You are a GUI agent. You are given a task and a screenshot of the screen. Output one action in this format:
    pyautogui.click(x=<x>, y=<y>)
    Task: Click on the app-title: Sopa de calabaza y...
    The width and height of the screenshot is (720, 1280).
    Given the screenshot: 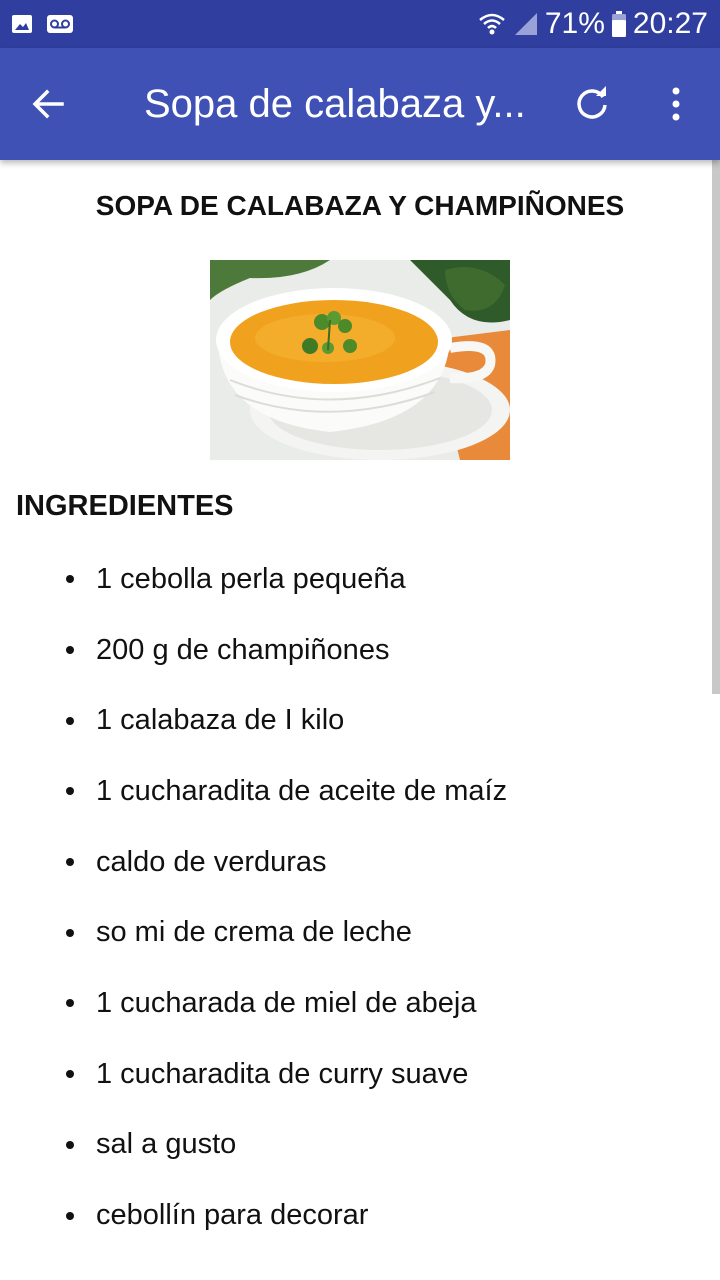 What is the action you would take?
    pyautogui.click(x=335, y=103)
    